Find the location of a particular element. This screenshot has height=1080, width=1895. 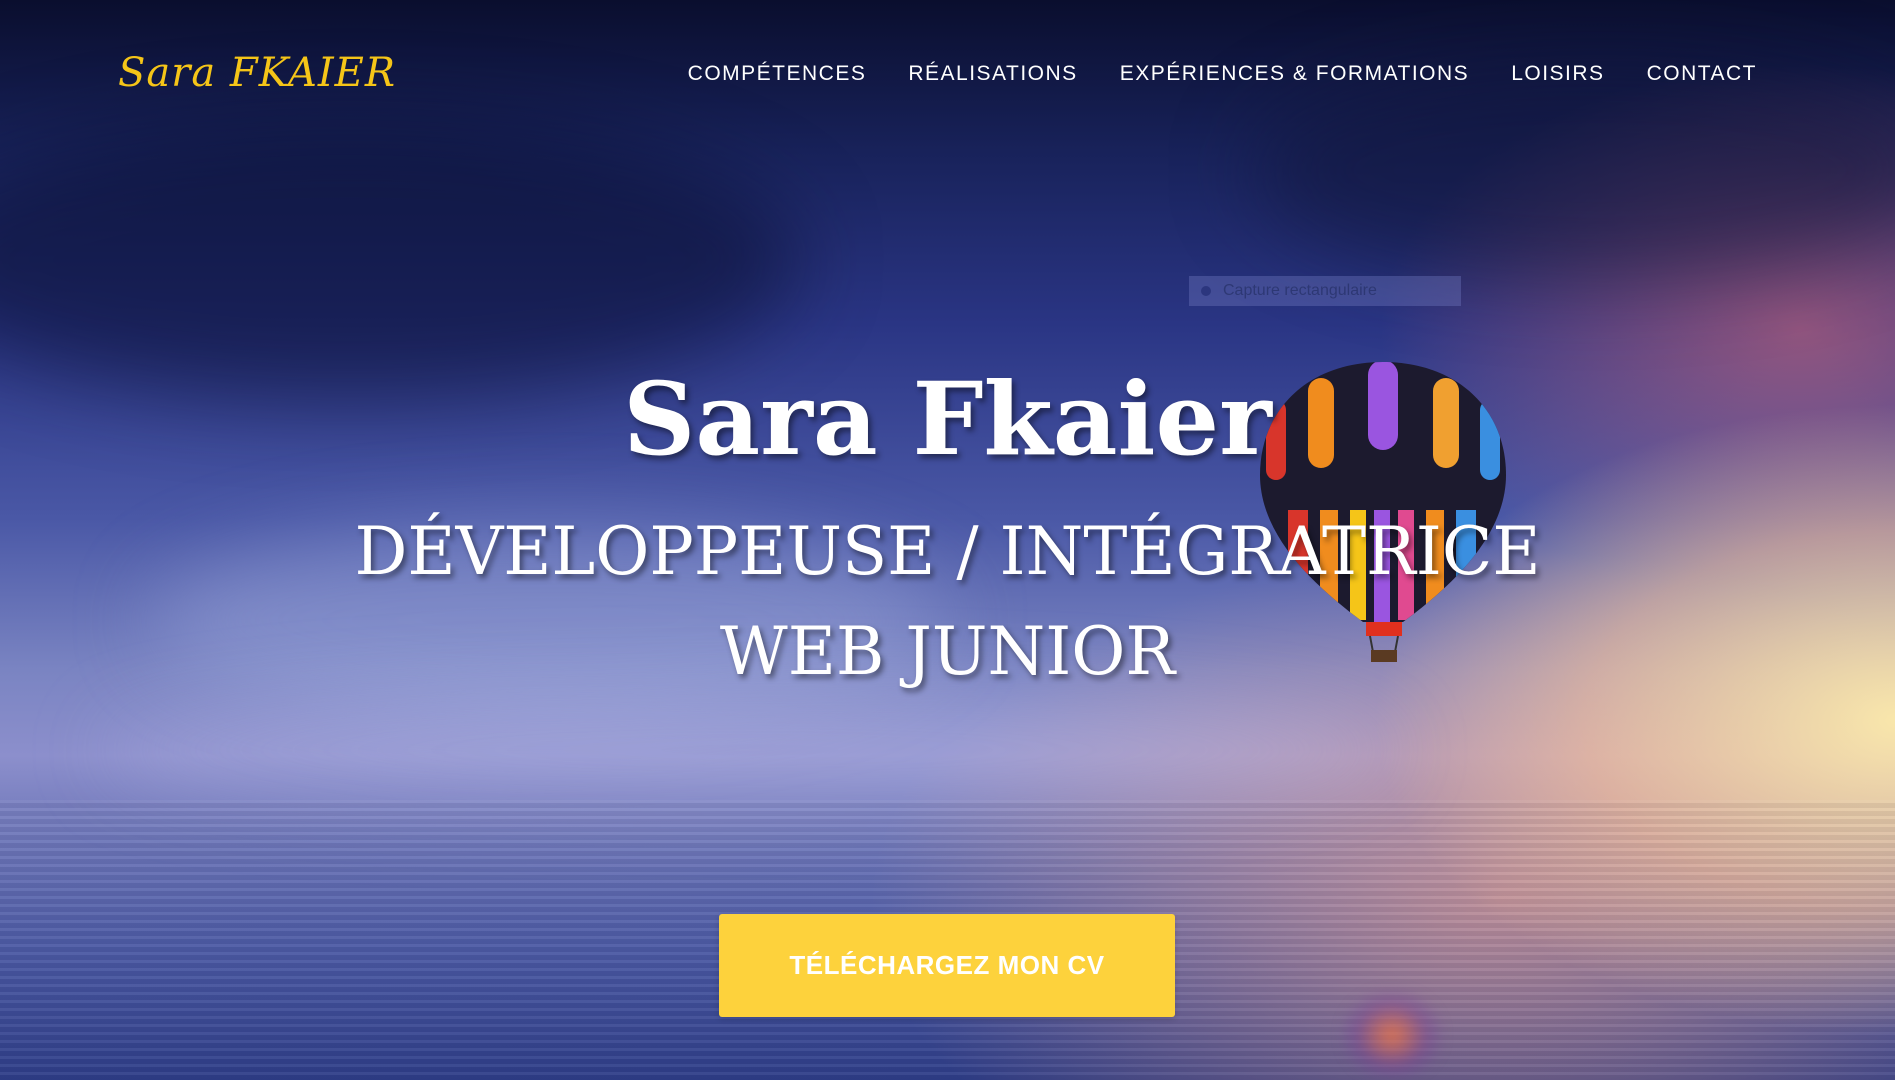

nav-experiences-formations: EXPÉRIENCES & FORMATIONS is located at coordinates (1295, 74).